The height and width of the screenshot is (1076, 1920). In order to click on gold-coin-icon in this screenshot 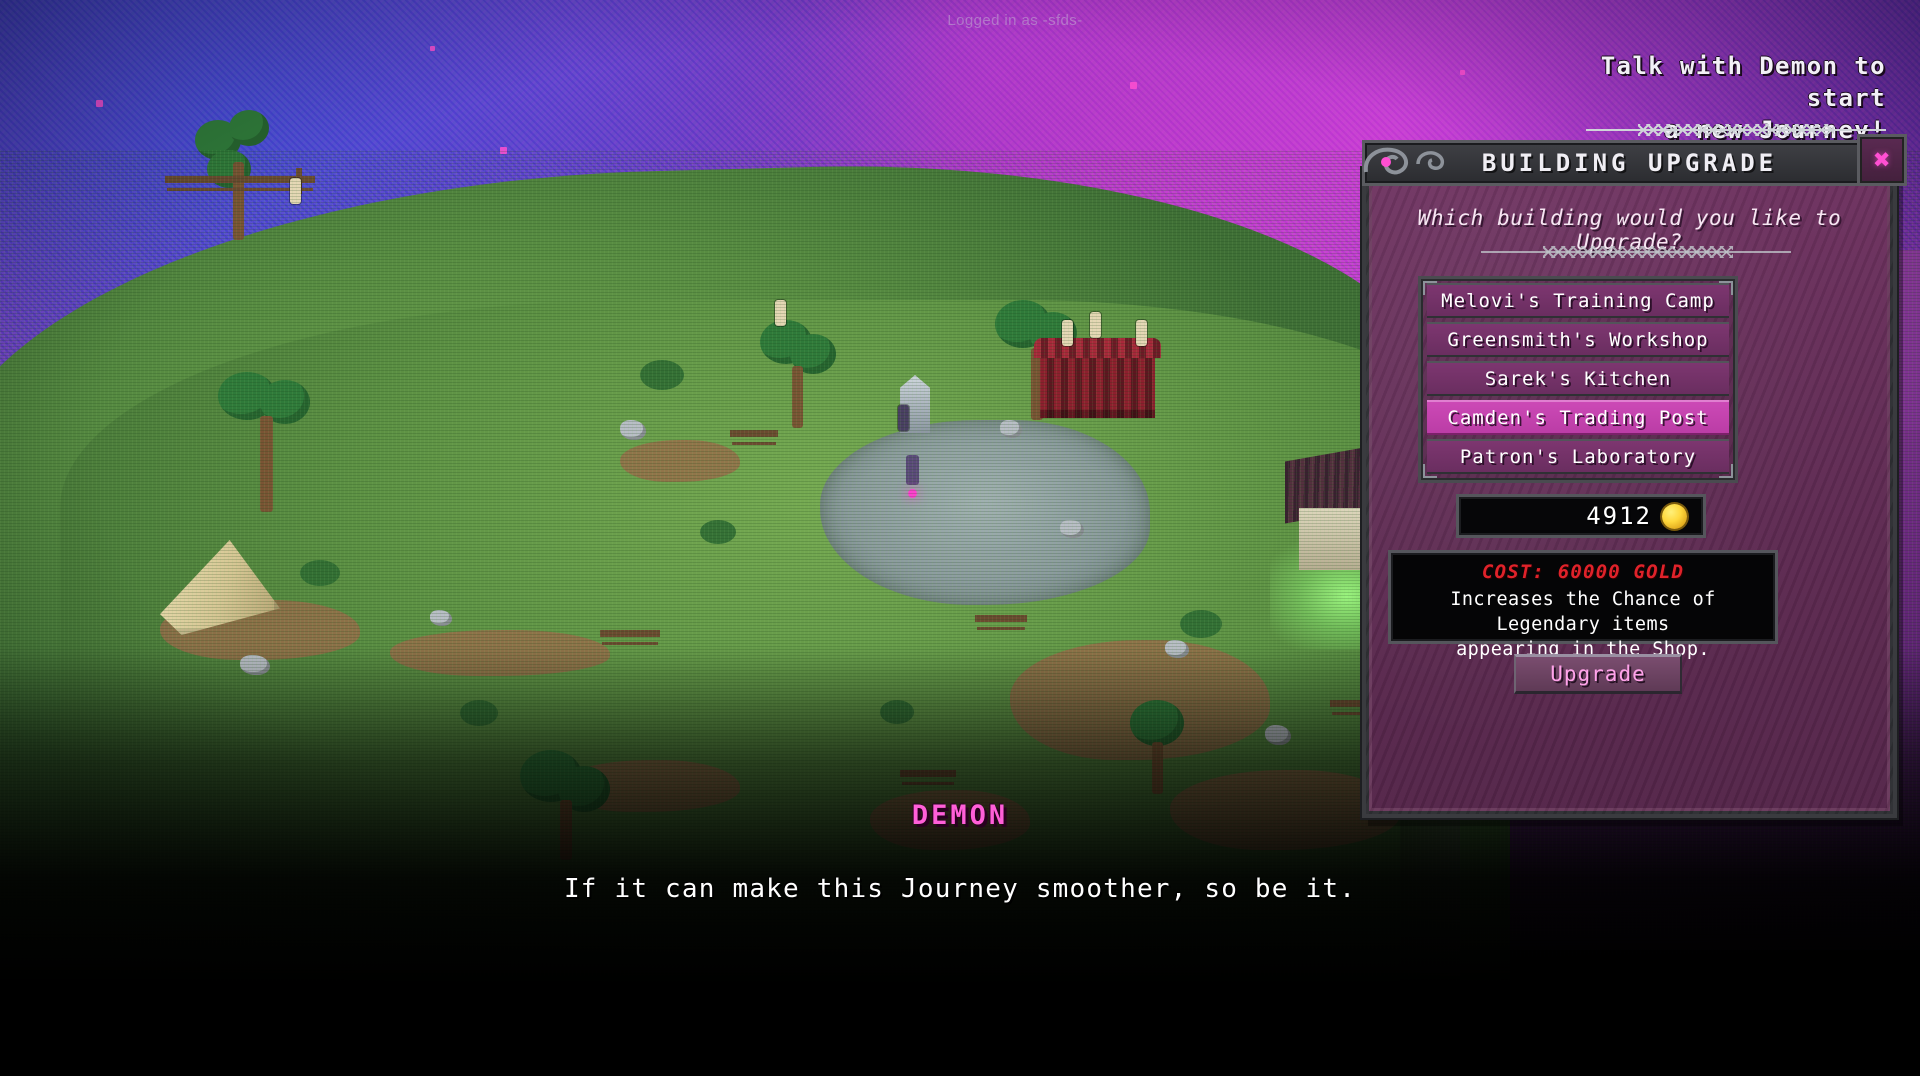, I will do `click(1674, 516)`.